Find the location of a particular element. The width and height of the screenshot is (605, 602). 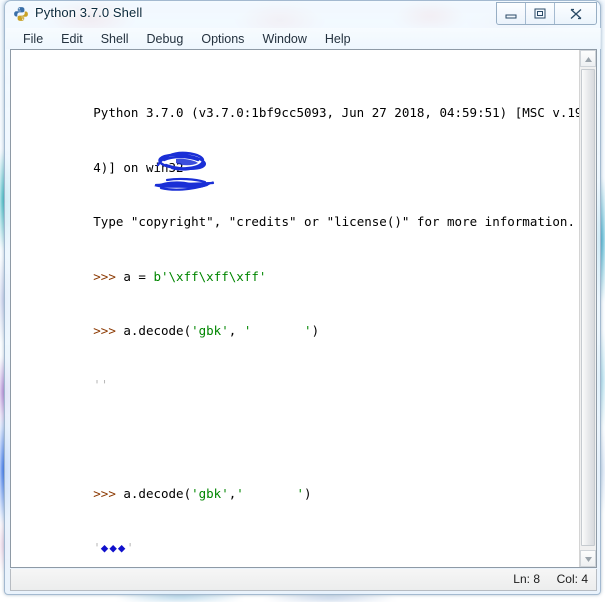

stmt-3-encoding-arg: 'gbk' is located at coordinates (210, 493).